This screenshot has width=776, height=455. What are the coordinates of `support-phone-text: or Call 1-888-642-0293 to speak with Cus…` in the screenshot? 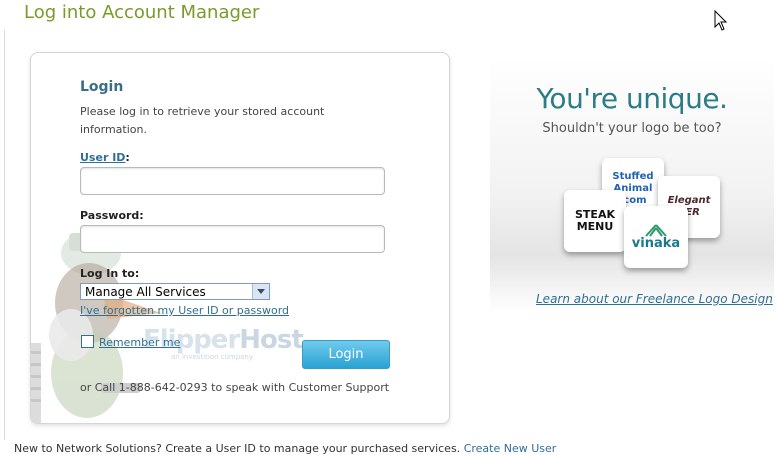 It's located at (235, 387).